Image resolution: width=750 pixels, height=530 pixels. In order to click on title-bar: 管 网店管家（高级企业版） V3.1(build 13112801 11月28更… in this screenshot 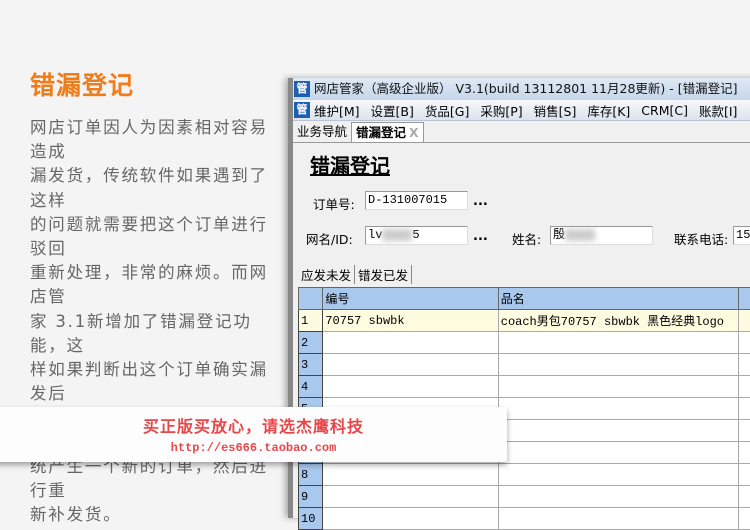, I will do `click(521, 89)`.